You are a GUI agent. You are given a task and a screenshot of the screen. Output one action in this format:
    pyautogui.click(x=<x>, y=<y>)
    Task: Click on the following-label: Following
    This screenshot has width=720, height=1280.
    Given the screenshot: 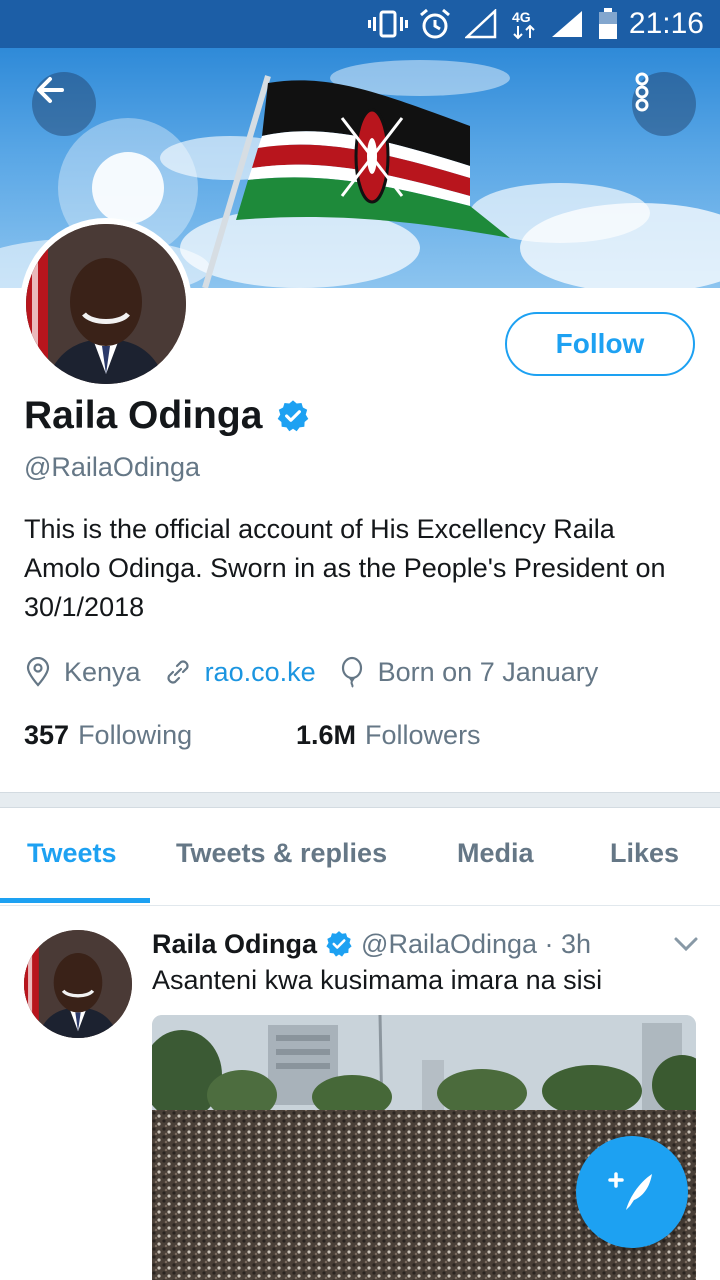 What is the action you would take?
    pyautogui.click(x=135, y=734)
    